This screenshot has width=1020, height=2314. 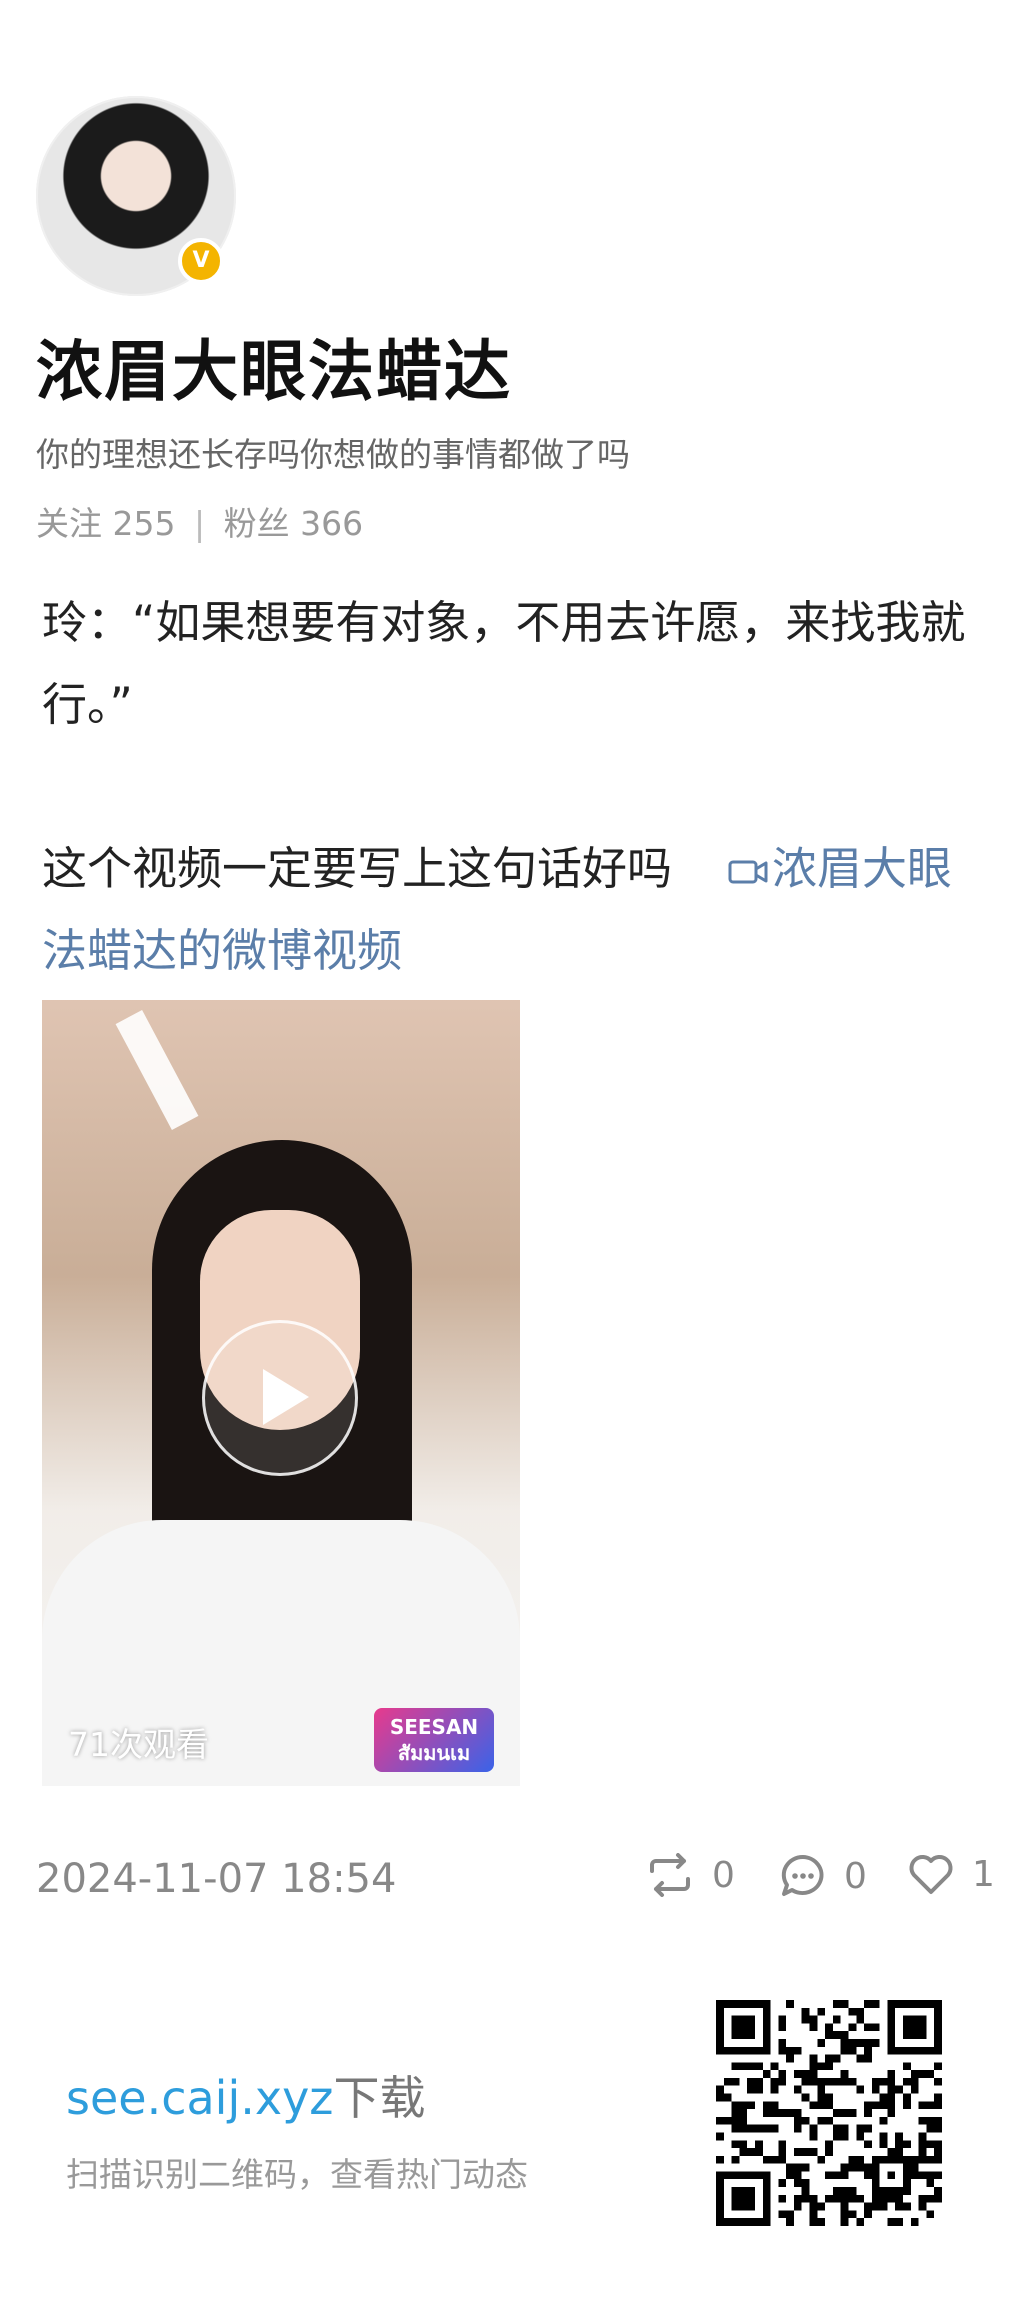 What do you see at coordinates (256, 523) in the screenshot?
I see `fans-label: 粉丝` at bounding box center [256, 523].